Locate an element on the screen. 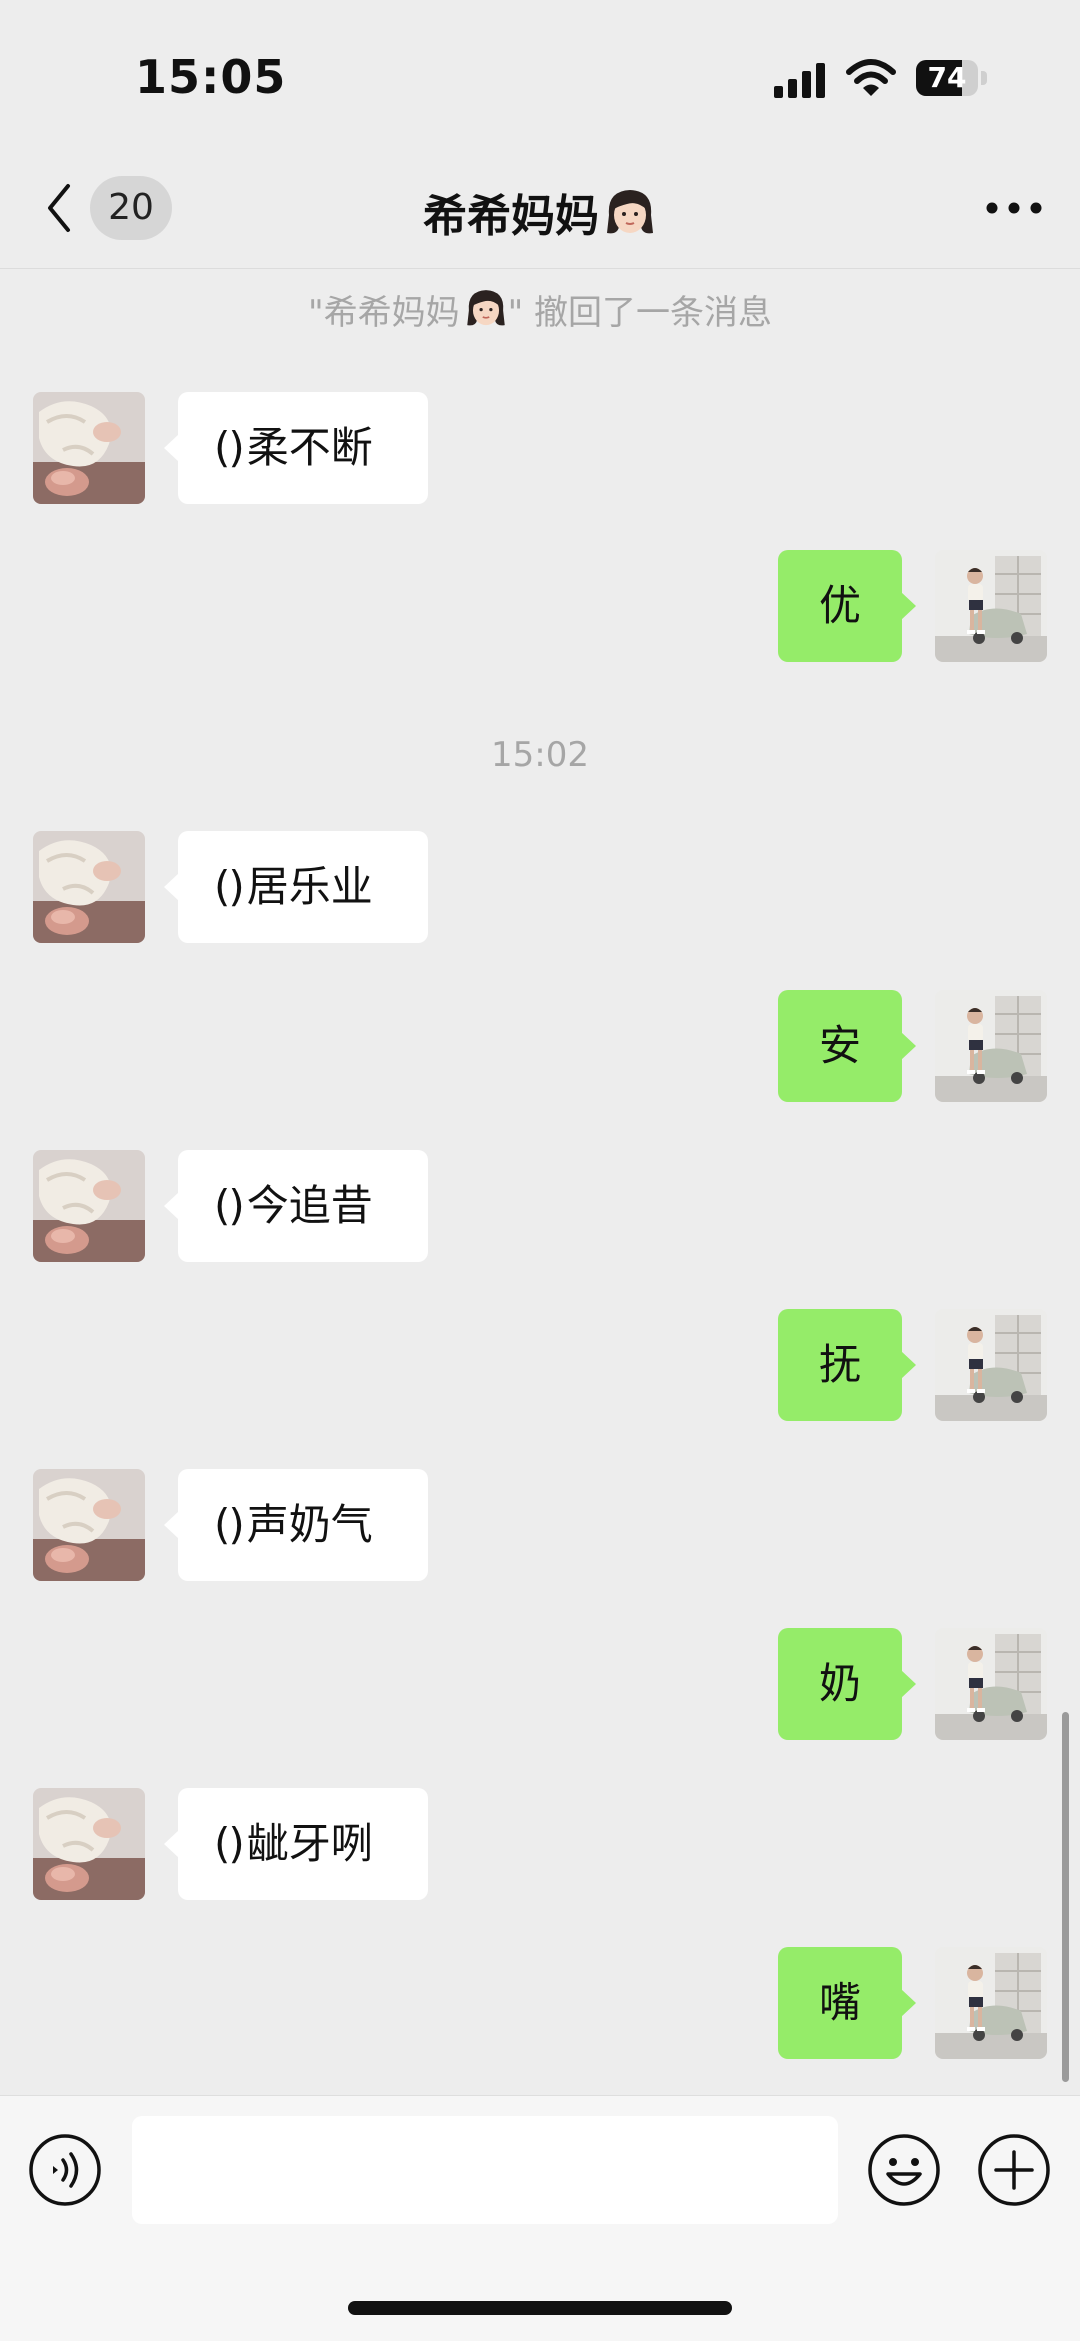  message-text: 抚 is located at coordinates (839, 1364).